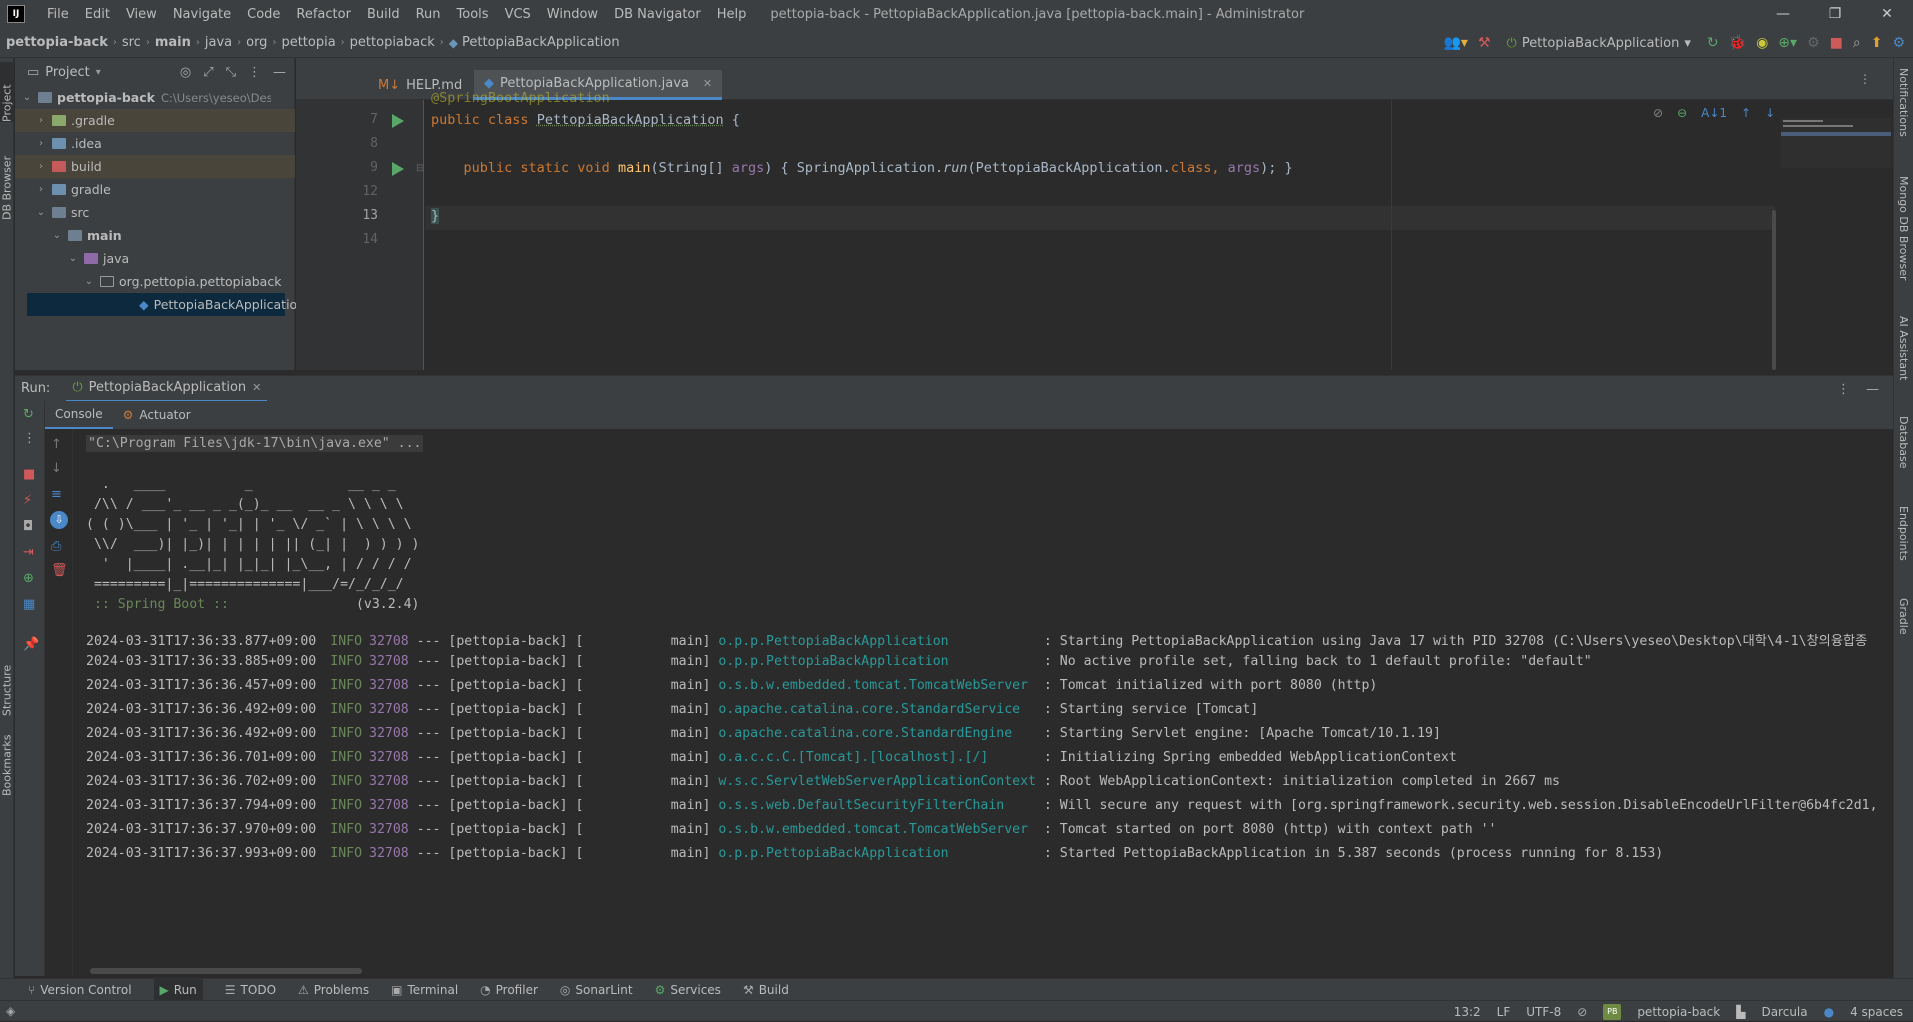 This screenshot has height=1022, width=1913. Describe the element at coordinates (167, 389) in the screenshot. I see `run-tab: ⏻ PettopiaBackApplication ✕` at that location.